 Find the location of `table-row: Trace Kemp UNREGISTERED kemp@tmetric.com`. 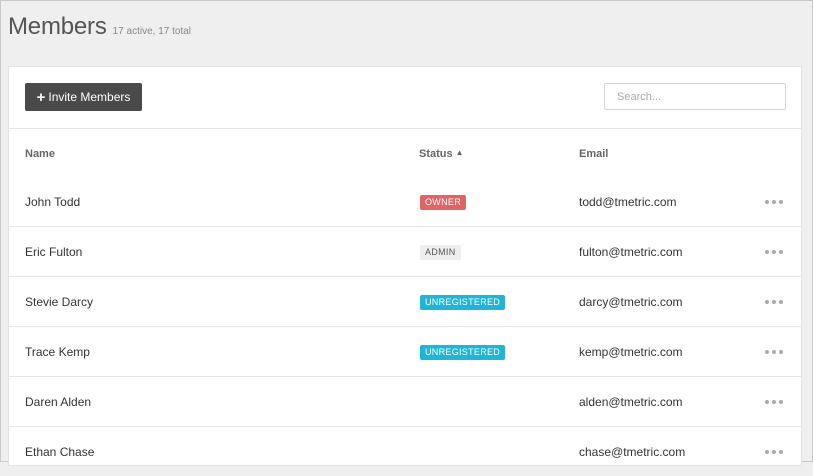

table-row: Trace Kemp UNREGISTERED kemp@tmetric.com is located at coordinates (405, 352).